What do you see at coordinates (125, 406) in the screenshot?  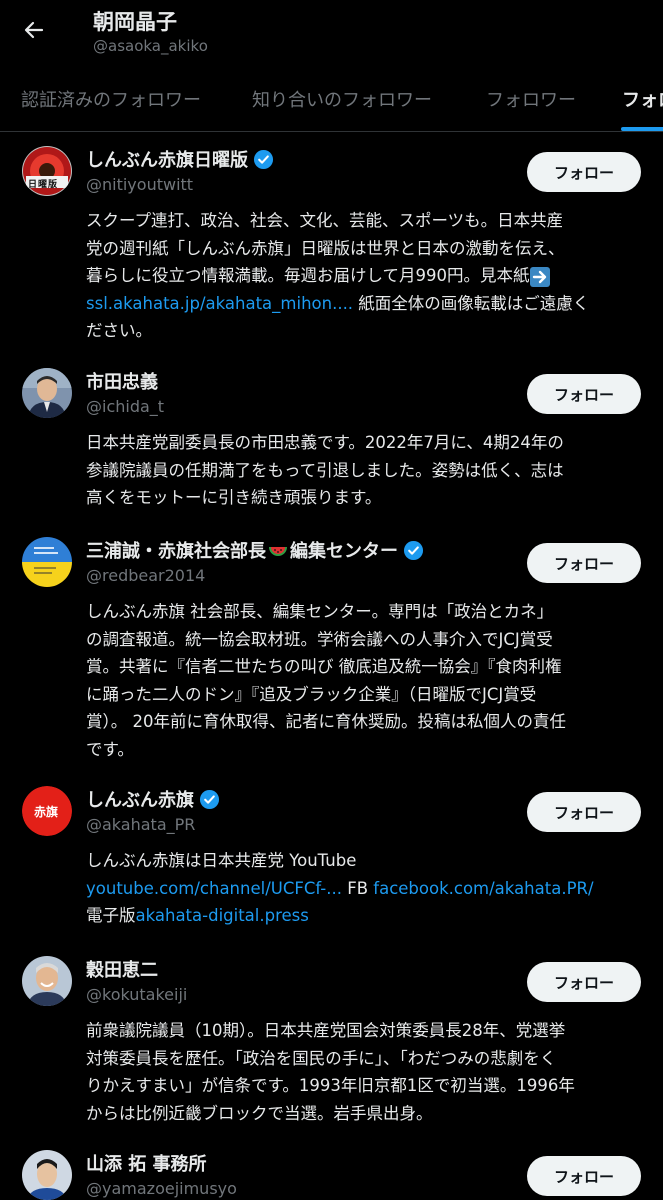 I see `user-handle: @ichida_t` at bounding box center [125, 406].